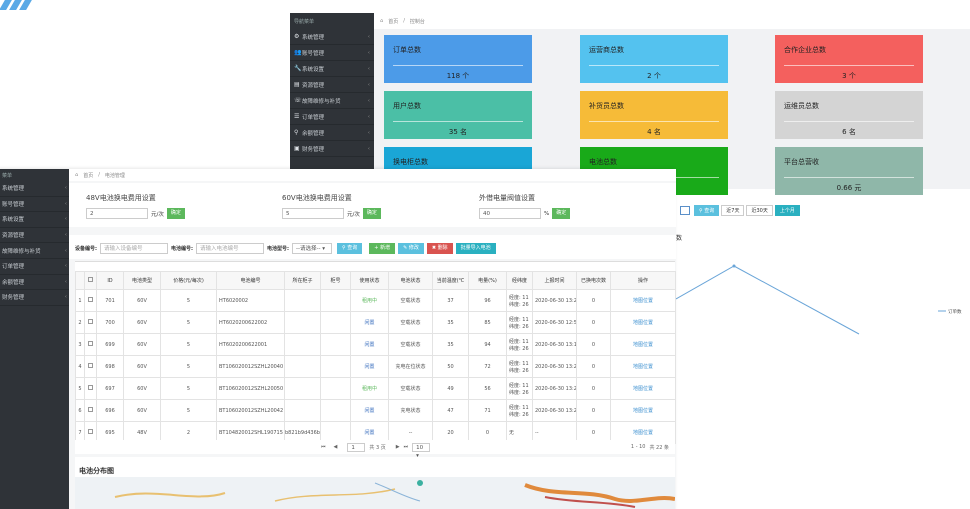 The image size is (970, 509). I want to click on use-status-cell: 闲置, so click(369, 410).